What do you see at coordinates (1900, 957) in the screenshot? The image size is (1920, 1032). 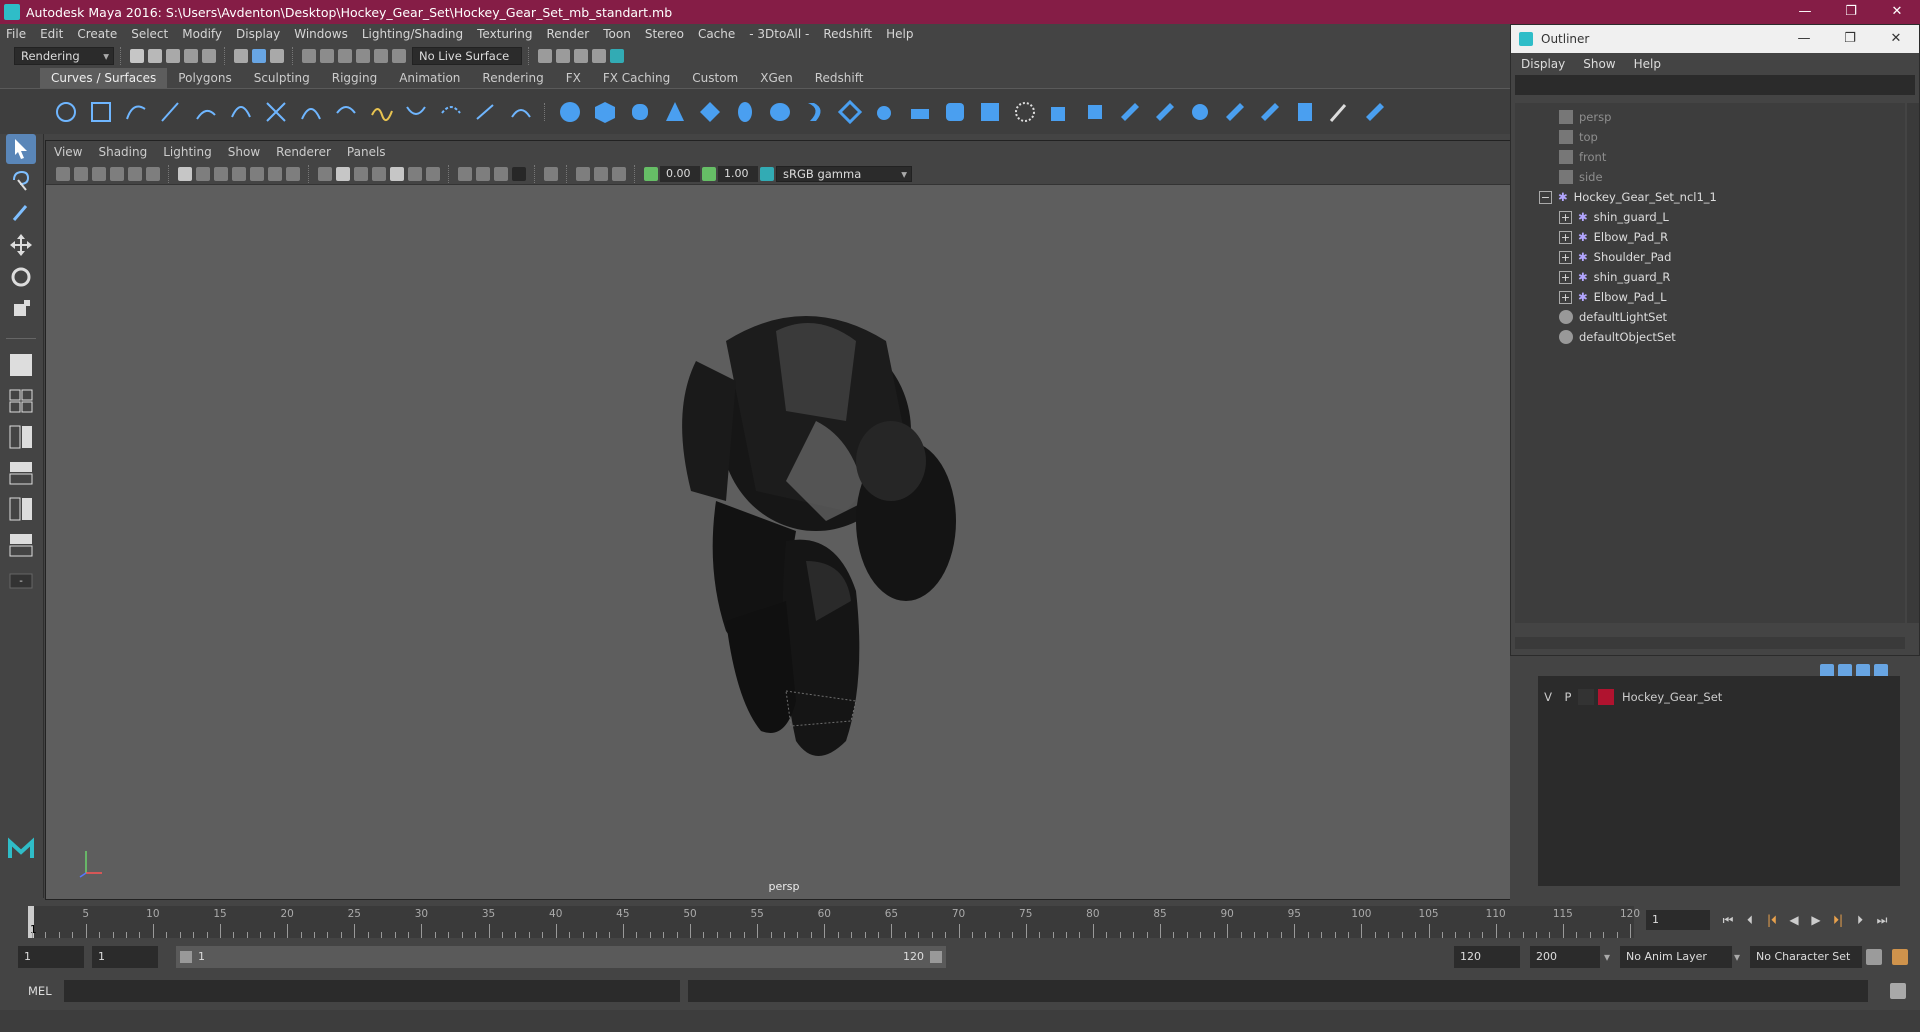 I see `animation-prefs-icon` at bounding box center [1900, 957].